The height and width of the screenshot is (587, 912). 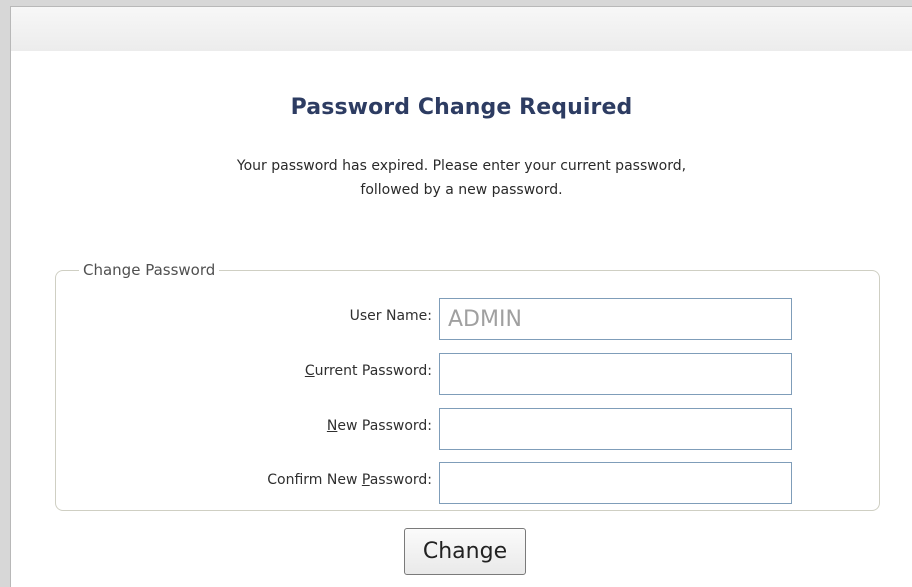 I want to click on confirm-password-row: Confirm New Password:, so click(x=467, y=483).